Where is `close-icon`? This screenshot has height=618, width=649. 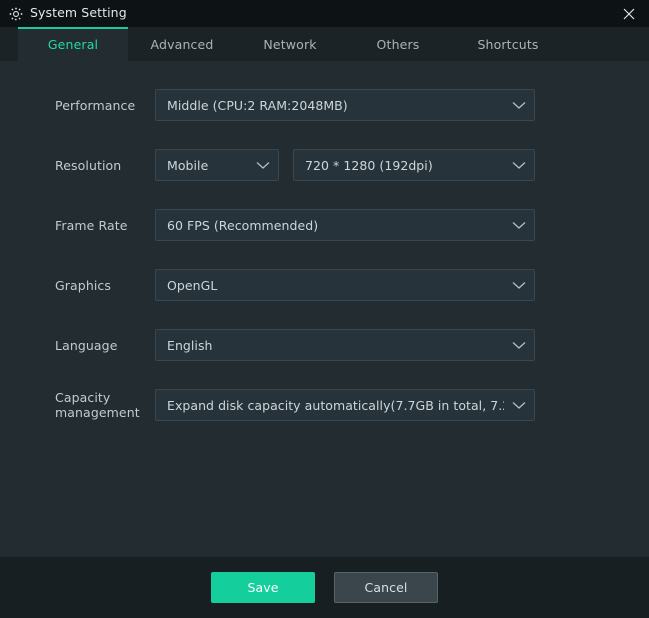 close-icon is located at coordinates (629, 13).